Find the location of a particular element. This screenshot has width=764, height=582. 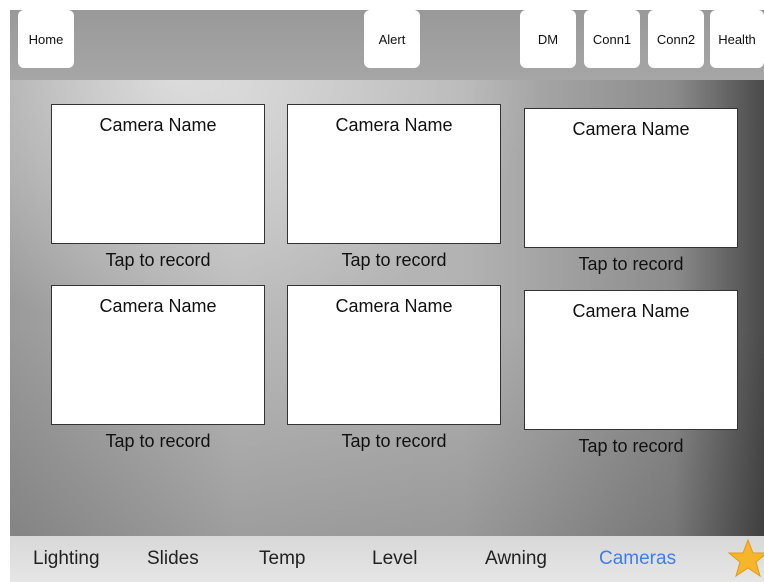

conn1-button: Conn1 is located at coordinates (612, 39).